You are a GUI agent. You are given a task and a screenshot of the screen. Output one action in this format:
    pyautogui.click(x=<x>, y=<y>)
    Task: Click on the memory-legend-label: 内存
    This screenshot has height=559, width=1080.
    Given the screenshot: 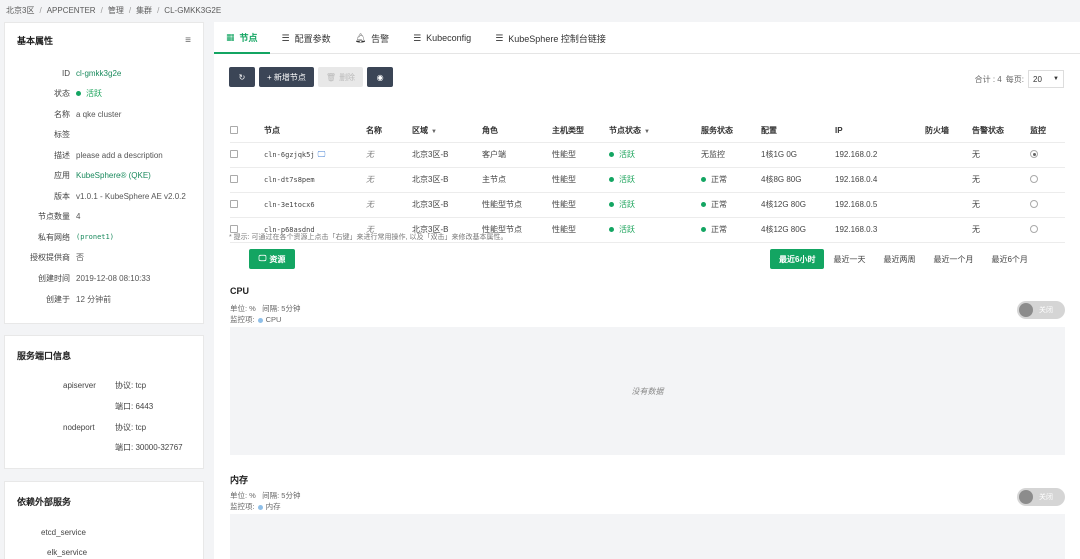 What is the action you would take?
    pyautogui.click(x=273, y=506)
    